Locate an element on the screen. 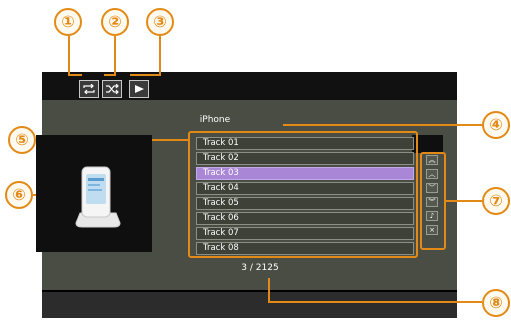  track-item: Track 01 is located at coordinates (305, 143).